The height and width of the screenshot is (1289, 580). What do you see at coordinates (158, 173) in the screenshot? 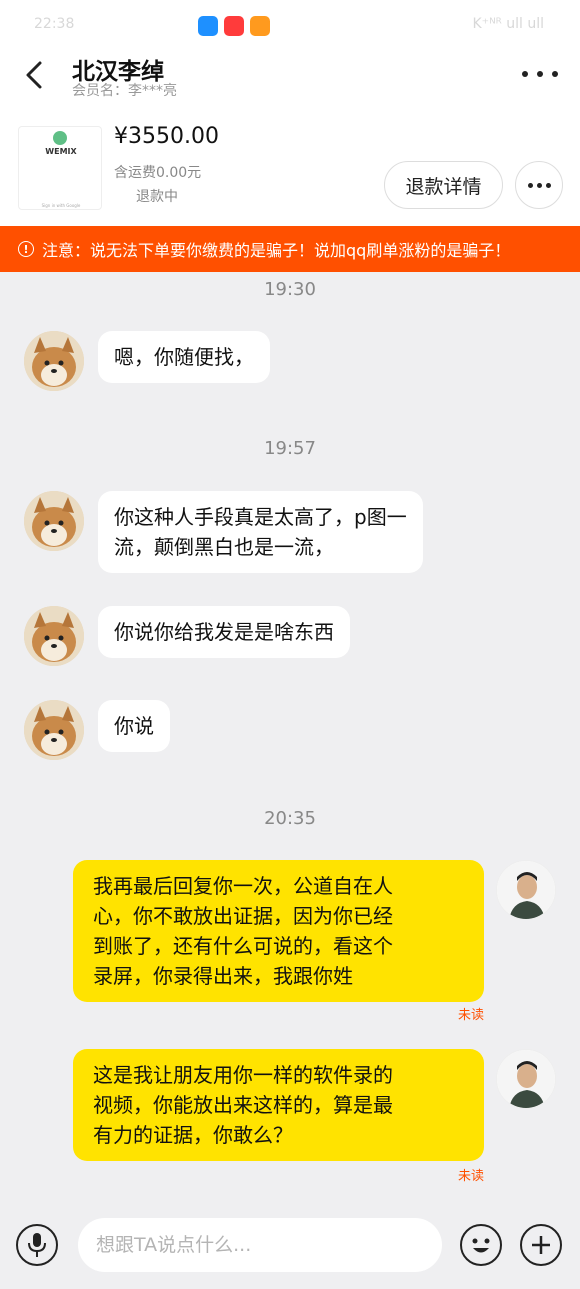
I see `shipping-fee: 含运费0.00元` at bounding box center [158, 173].